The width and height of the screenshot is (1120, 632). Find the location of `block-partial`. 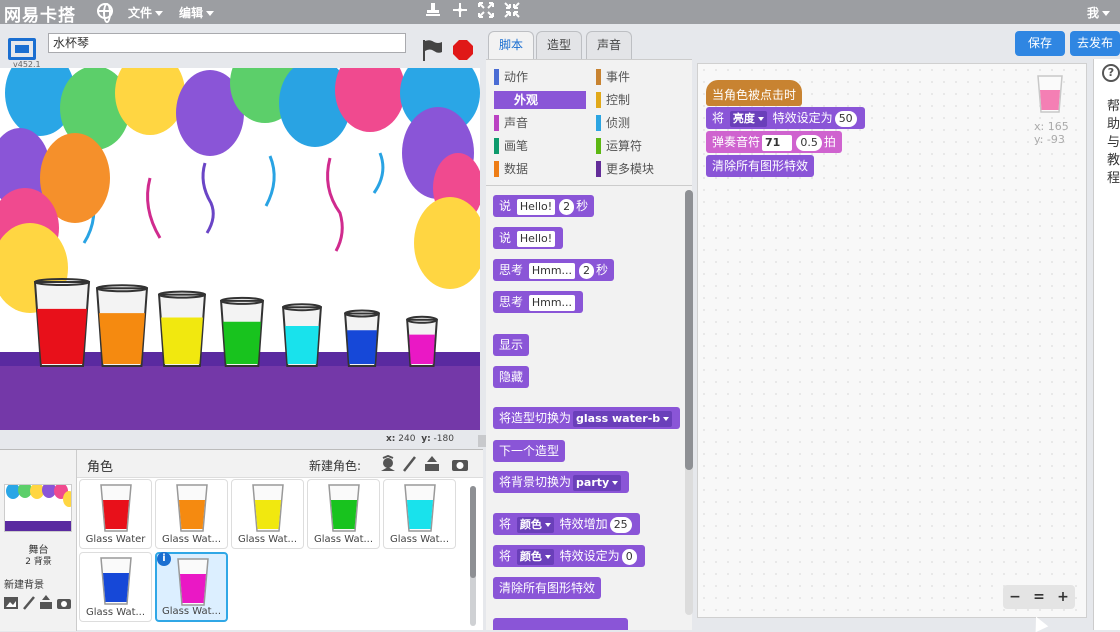

block-partial is located at coordinates (560, 624).